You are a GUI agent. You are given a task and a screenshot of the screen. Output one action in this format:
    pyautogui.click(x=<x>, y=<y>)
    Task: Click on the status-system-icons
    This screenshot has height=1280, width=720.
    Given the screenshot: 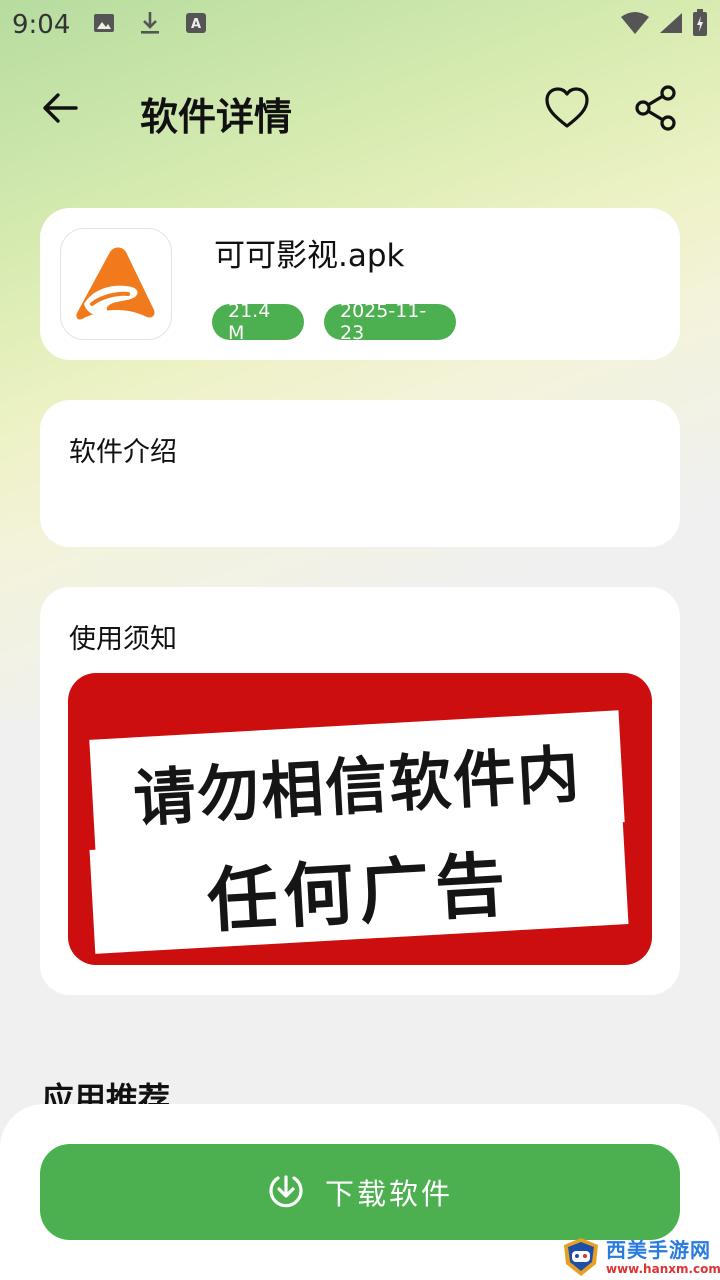 What is the action you would take?
    pyautogui.click(x=664, y=25)
    